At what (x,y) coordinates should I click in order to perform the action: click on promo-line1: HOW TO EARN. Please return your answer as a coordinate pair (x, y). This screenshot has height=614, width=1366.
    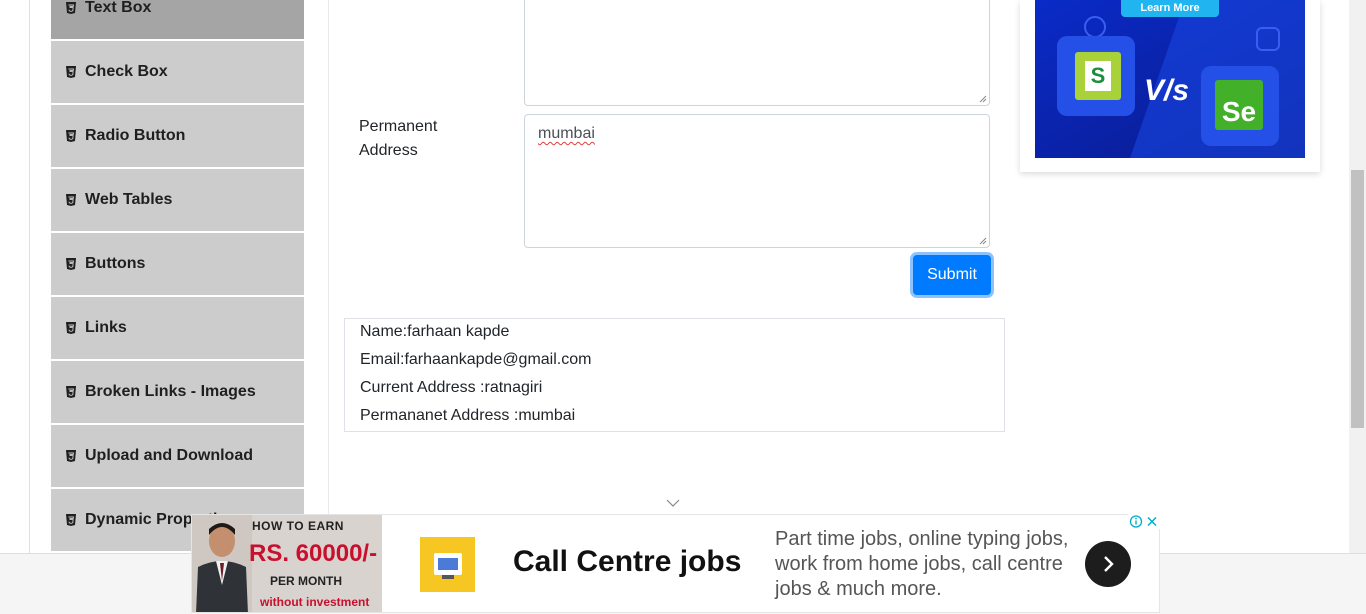
    Looking at the image, I should click on (298, 526).